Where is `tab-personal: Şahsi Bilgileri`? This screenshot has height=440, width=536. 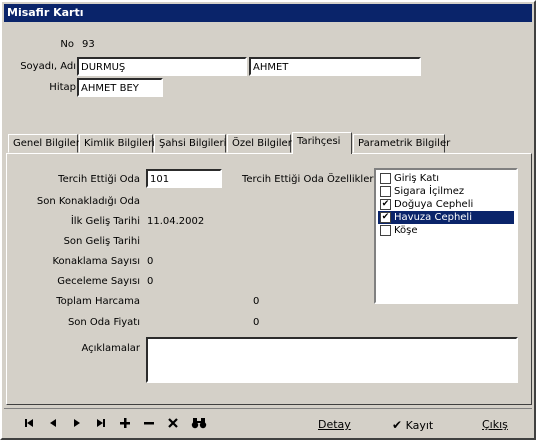 tab-personal: Şahsi Bilgileri is located at coordinates (190, 143).